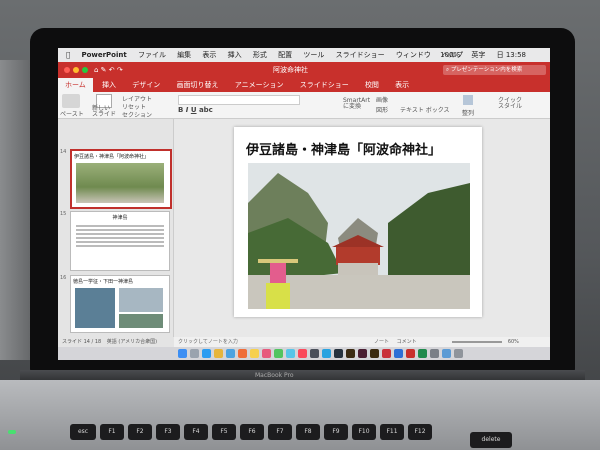 The width and height of the screenshot is (600, 450). Describe the element at coordinates (446, 353) in the screenshot. I see `folder-icon` at that location.